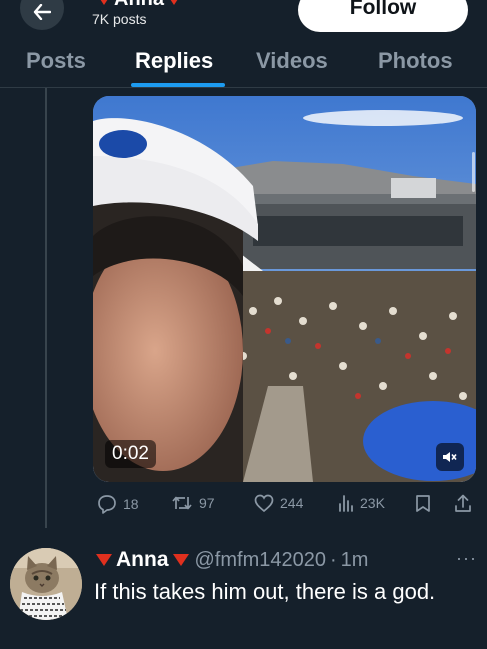 The width and height of the screenshot is (487, 649). Describe the element at coordinates (415, 61) in the screenshot. I see `tab-photos: Photos` at that location.